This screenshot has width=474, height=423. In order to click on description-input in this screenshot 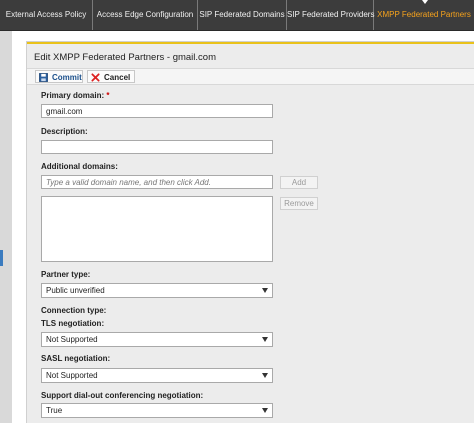, I will do `click(157, 147)`.